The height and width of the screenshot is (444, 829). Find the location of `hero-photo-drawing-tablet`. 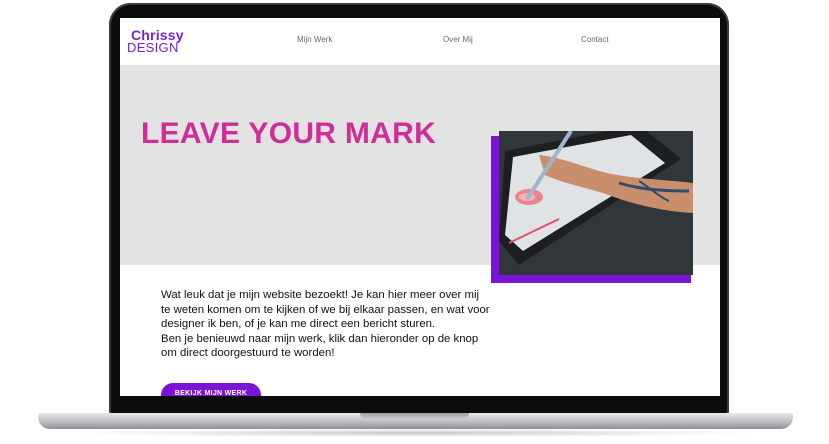

hero-photo-drawing-tablet is located at coordinates (596, 203).